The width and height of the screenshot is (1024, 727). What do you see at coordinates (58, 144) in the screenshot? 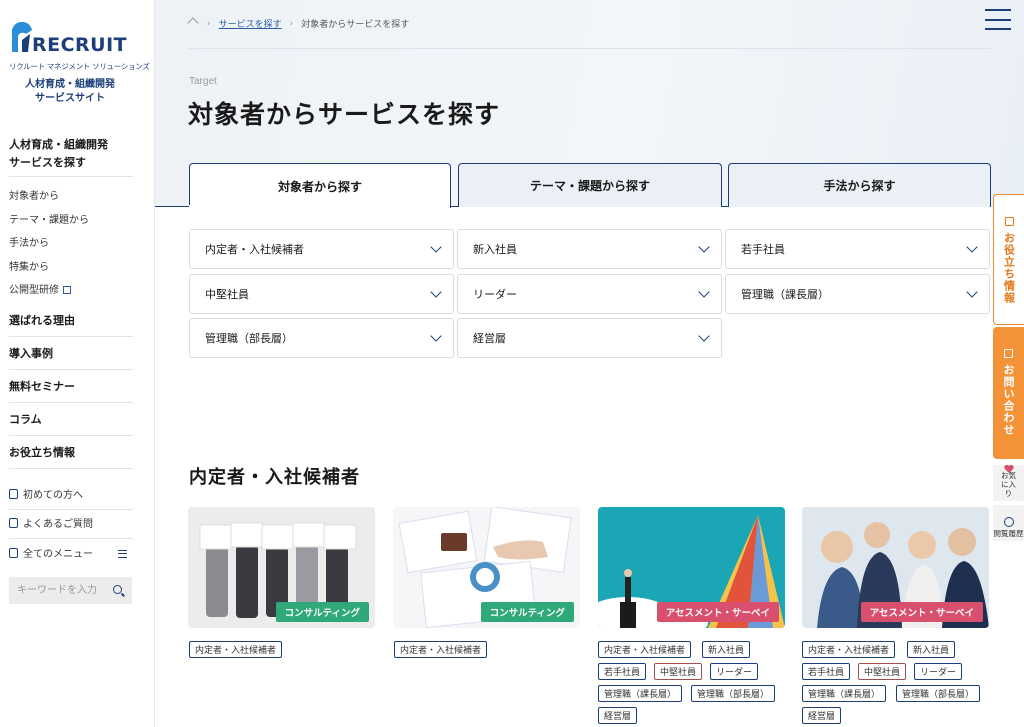
I see `sidebar-heading-line1: 人材育成・組織開発` at bounding box center [58, 144].